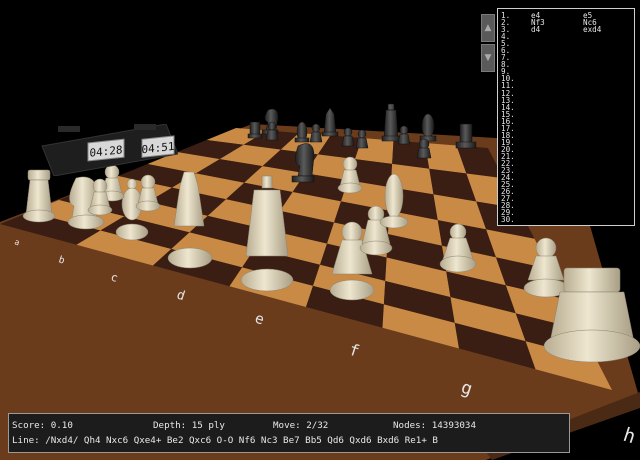 Image resolution: width=640 pixels, height=460 pixels. I want to click on scroll-up-arrow-icon: ▲, so click(488, 28).